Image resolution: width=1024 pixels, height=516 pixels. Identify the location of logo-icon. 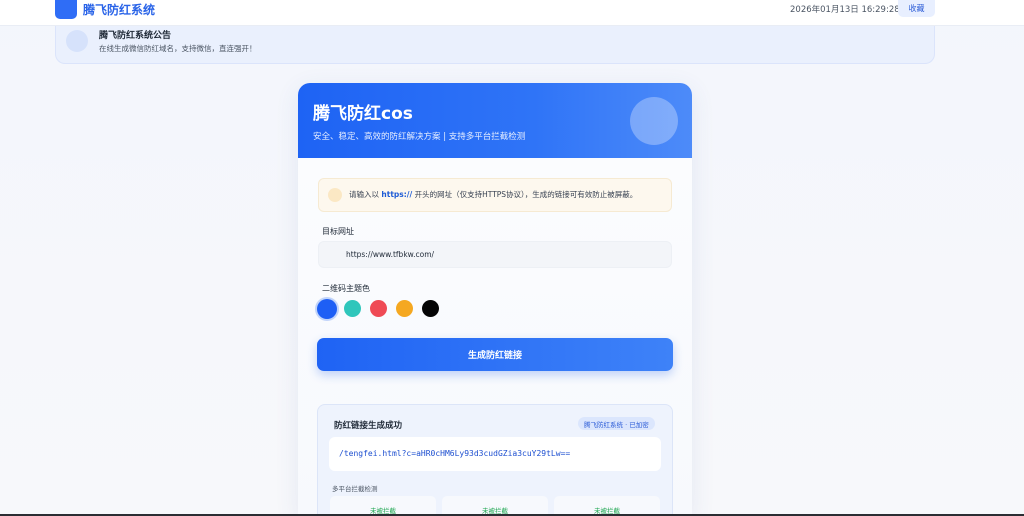
(66, 9).